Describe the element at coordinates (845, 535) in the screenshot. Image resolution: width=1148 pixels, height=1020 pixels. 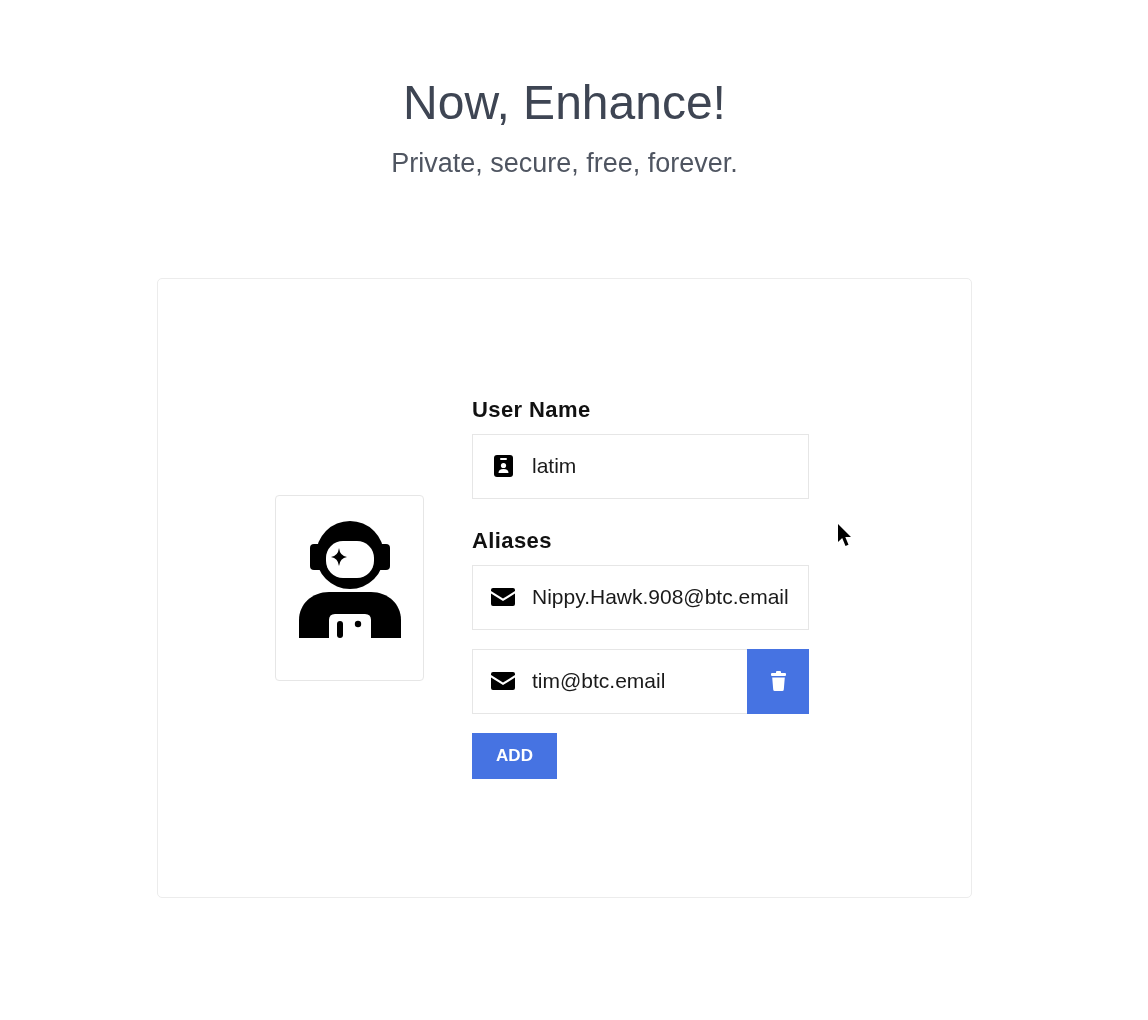
I see `mouse-pointer-icon` at that location.